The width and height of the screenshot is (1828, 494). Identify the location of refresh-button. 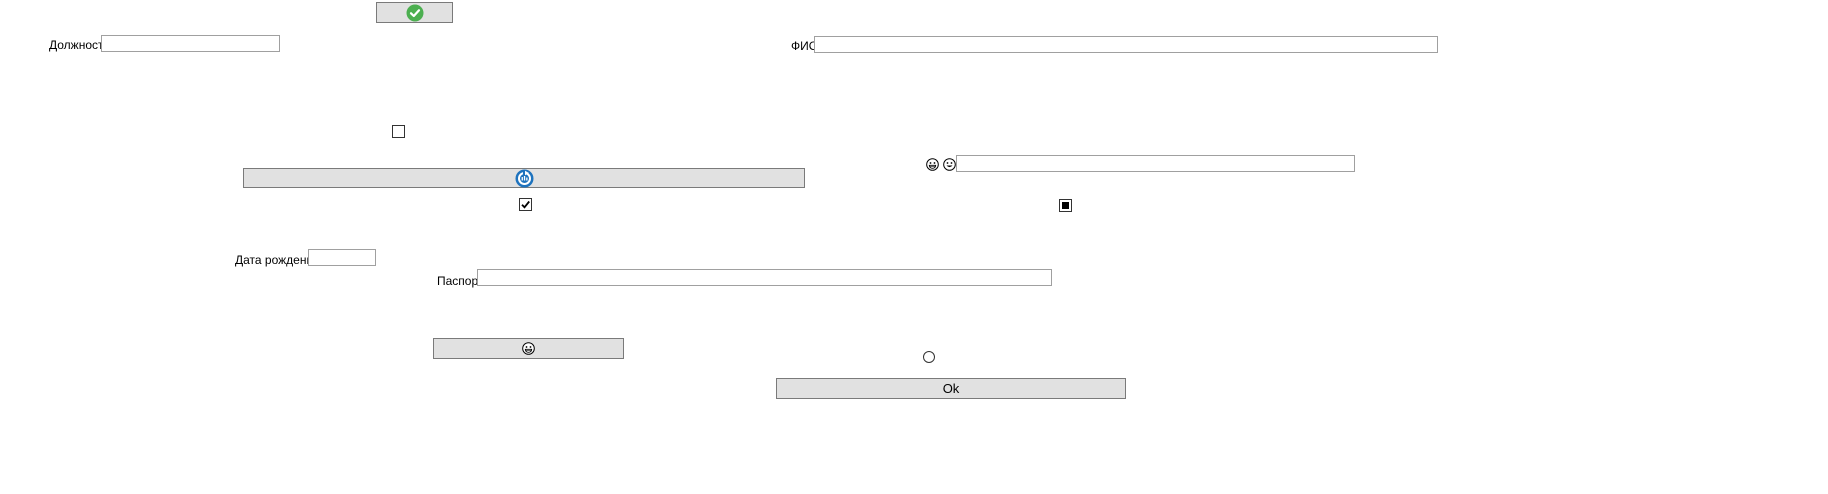
(524, 178).